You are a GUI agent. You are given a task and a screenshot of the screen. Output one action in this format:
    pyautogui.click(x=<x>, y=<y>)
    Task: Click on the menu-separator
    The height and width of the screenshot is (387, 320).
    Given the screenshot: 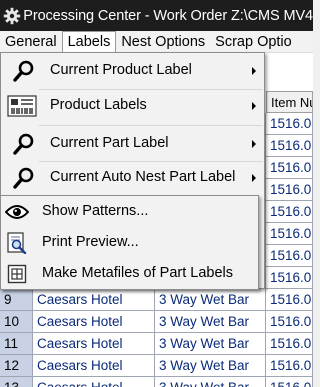 What is the action you would take?
    pyautogui.click(x=151, y=125)
    